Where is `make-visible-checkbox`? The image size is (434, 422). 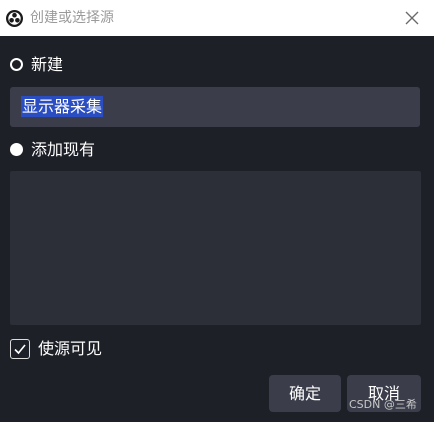 make-visible-checkbox is located at coordinates (20, 349).